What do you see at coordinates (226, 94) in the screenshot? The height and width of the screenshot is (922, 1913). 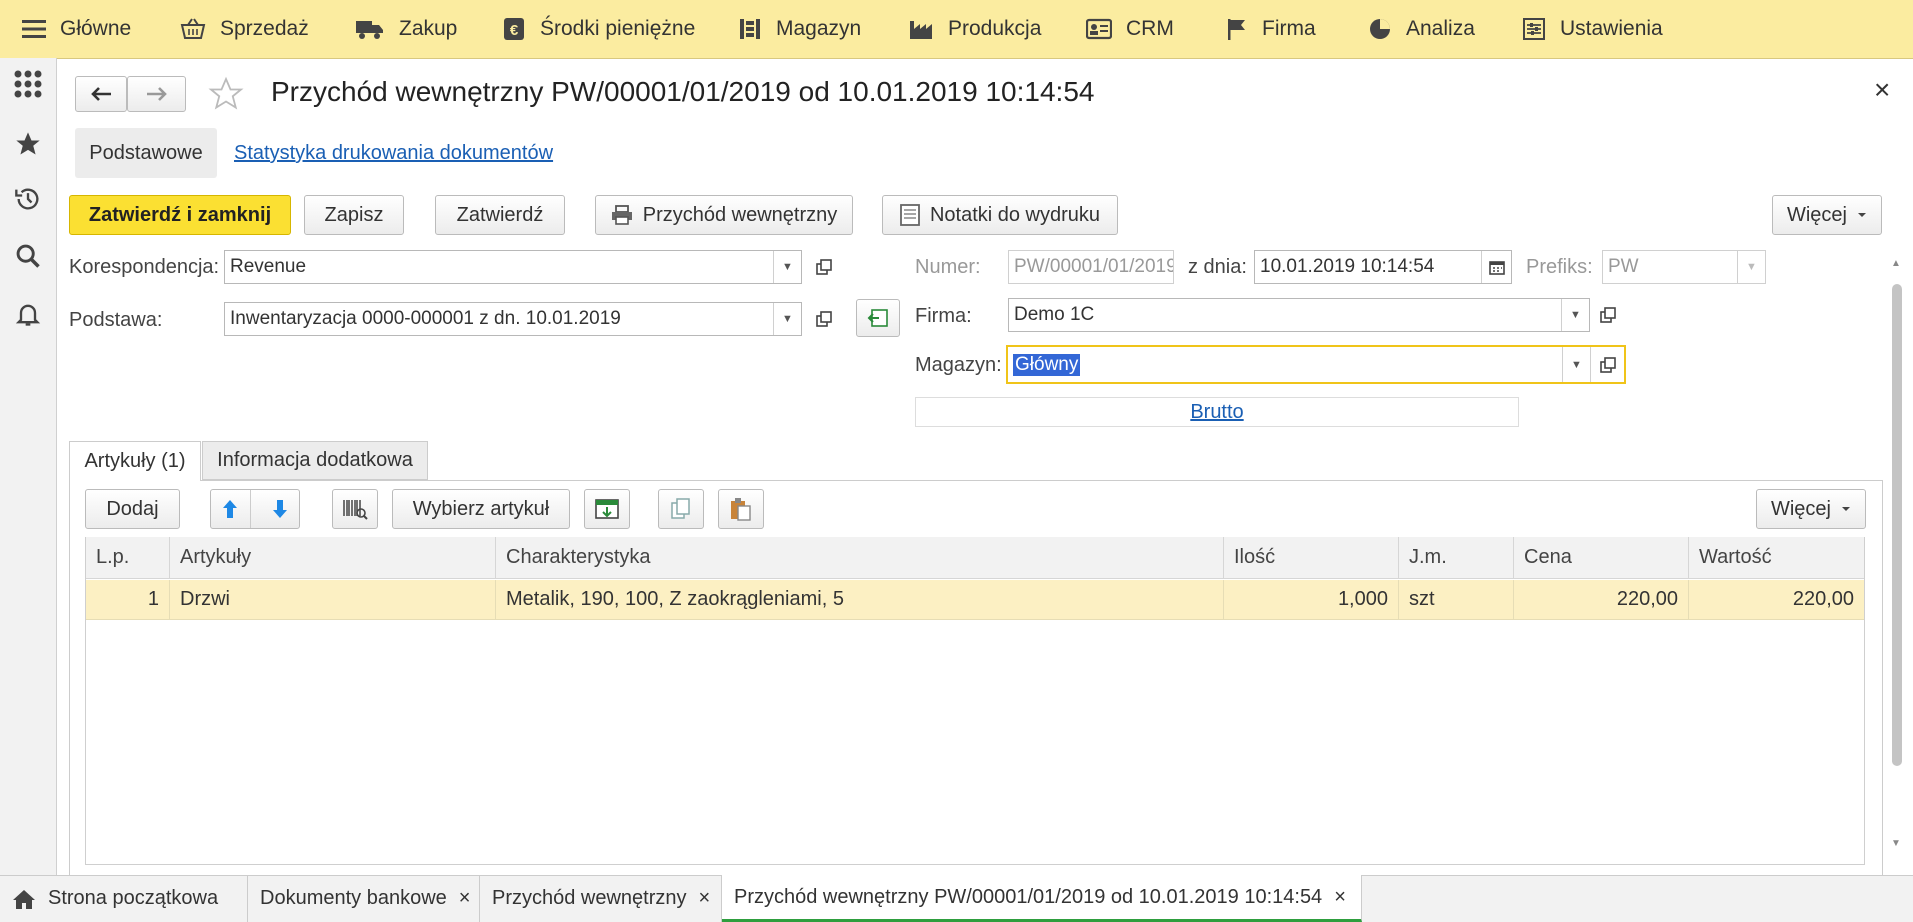 I see `favorite-star-icon` at bounding box center [226, 94].